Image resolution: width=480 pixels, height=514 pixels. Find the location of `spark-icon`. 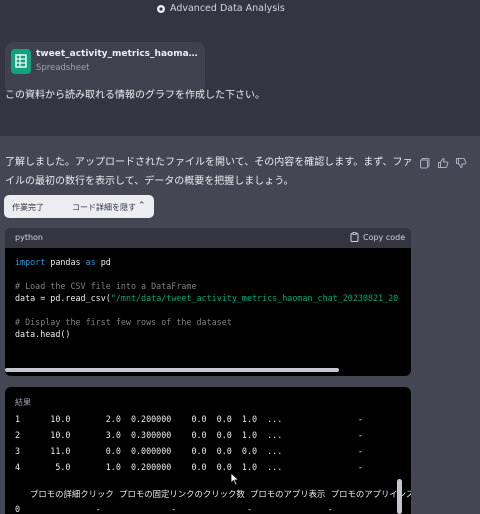

spark-icon is located at coordinates (161, 8).